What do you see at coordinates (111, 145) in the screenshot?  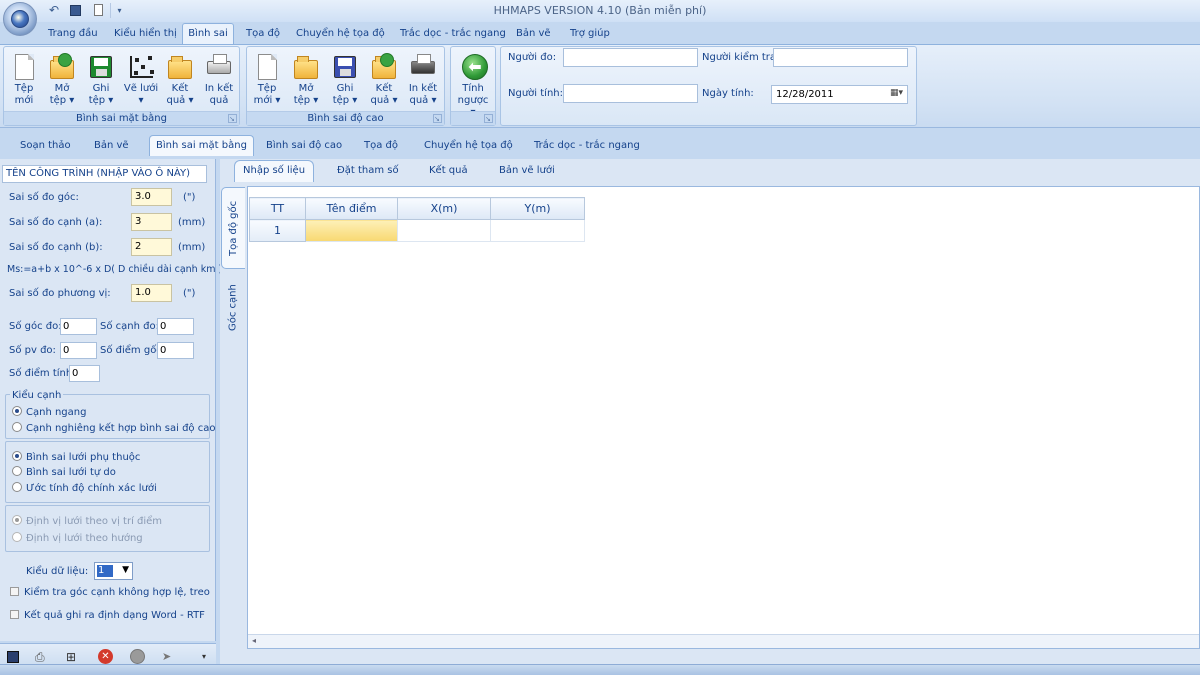 I see `doc-tab-ban-ve: Bản vẽ` at bounding box center [111, 145].